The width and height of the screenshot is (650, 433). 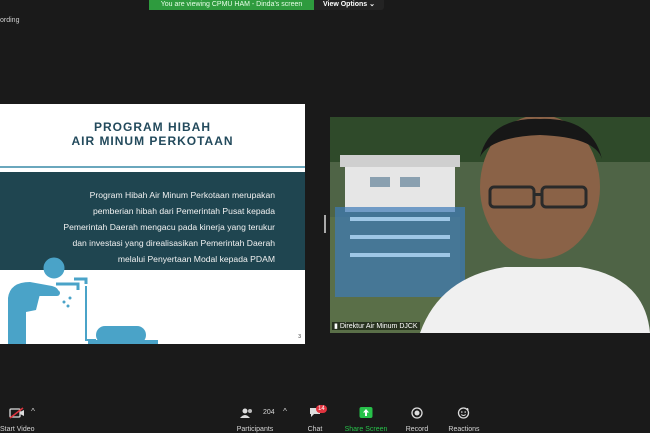 What do you see at coordinates (16, 413) in the screenshot?
I see `video-off-icon` at bounding box center [16, 413].